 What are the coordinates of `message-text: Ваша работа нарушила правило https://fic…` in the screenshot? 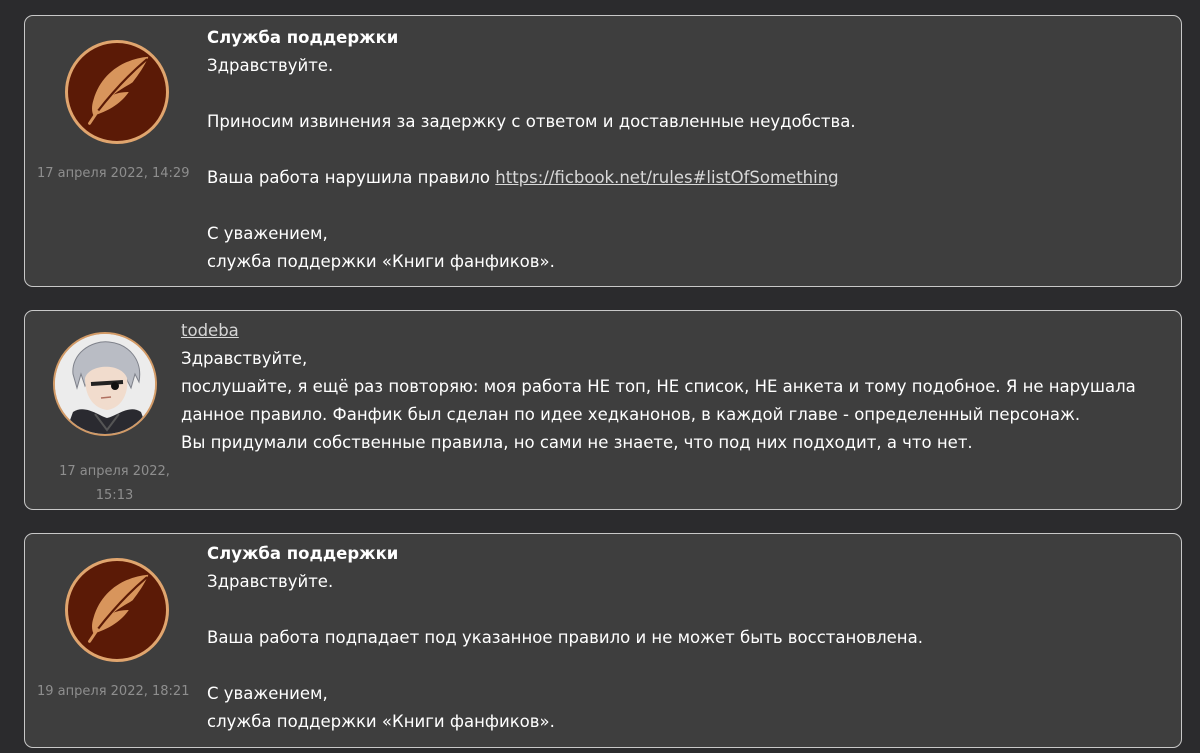 It's located at (687, 178).